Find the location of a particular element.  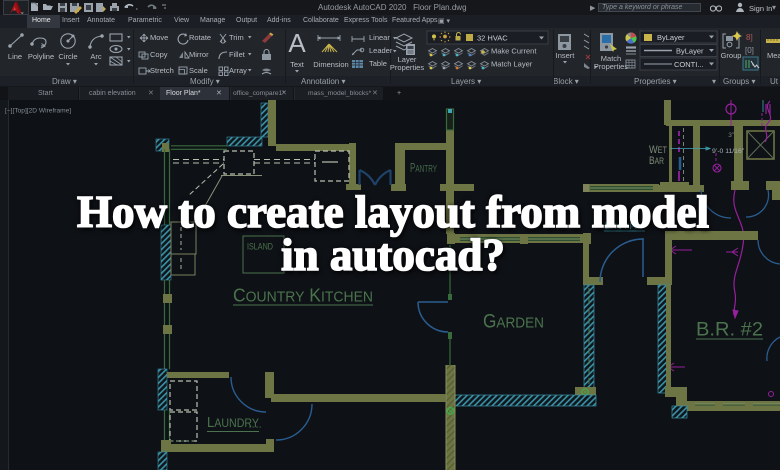

svg-text: Trim is located at coordinates (236, 37).